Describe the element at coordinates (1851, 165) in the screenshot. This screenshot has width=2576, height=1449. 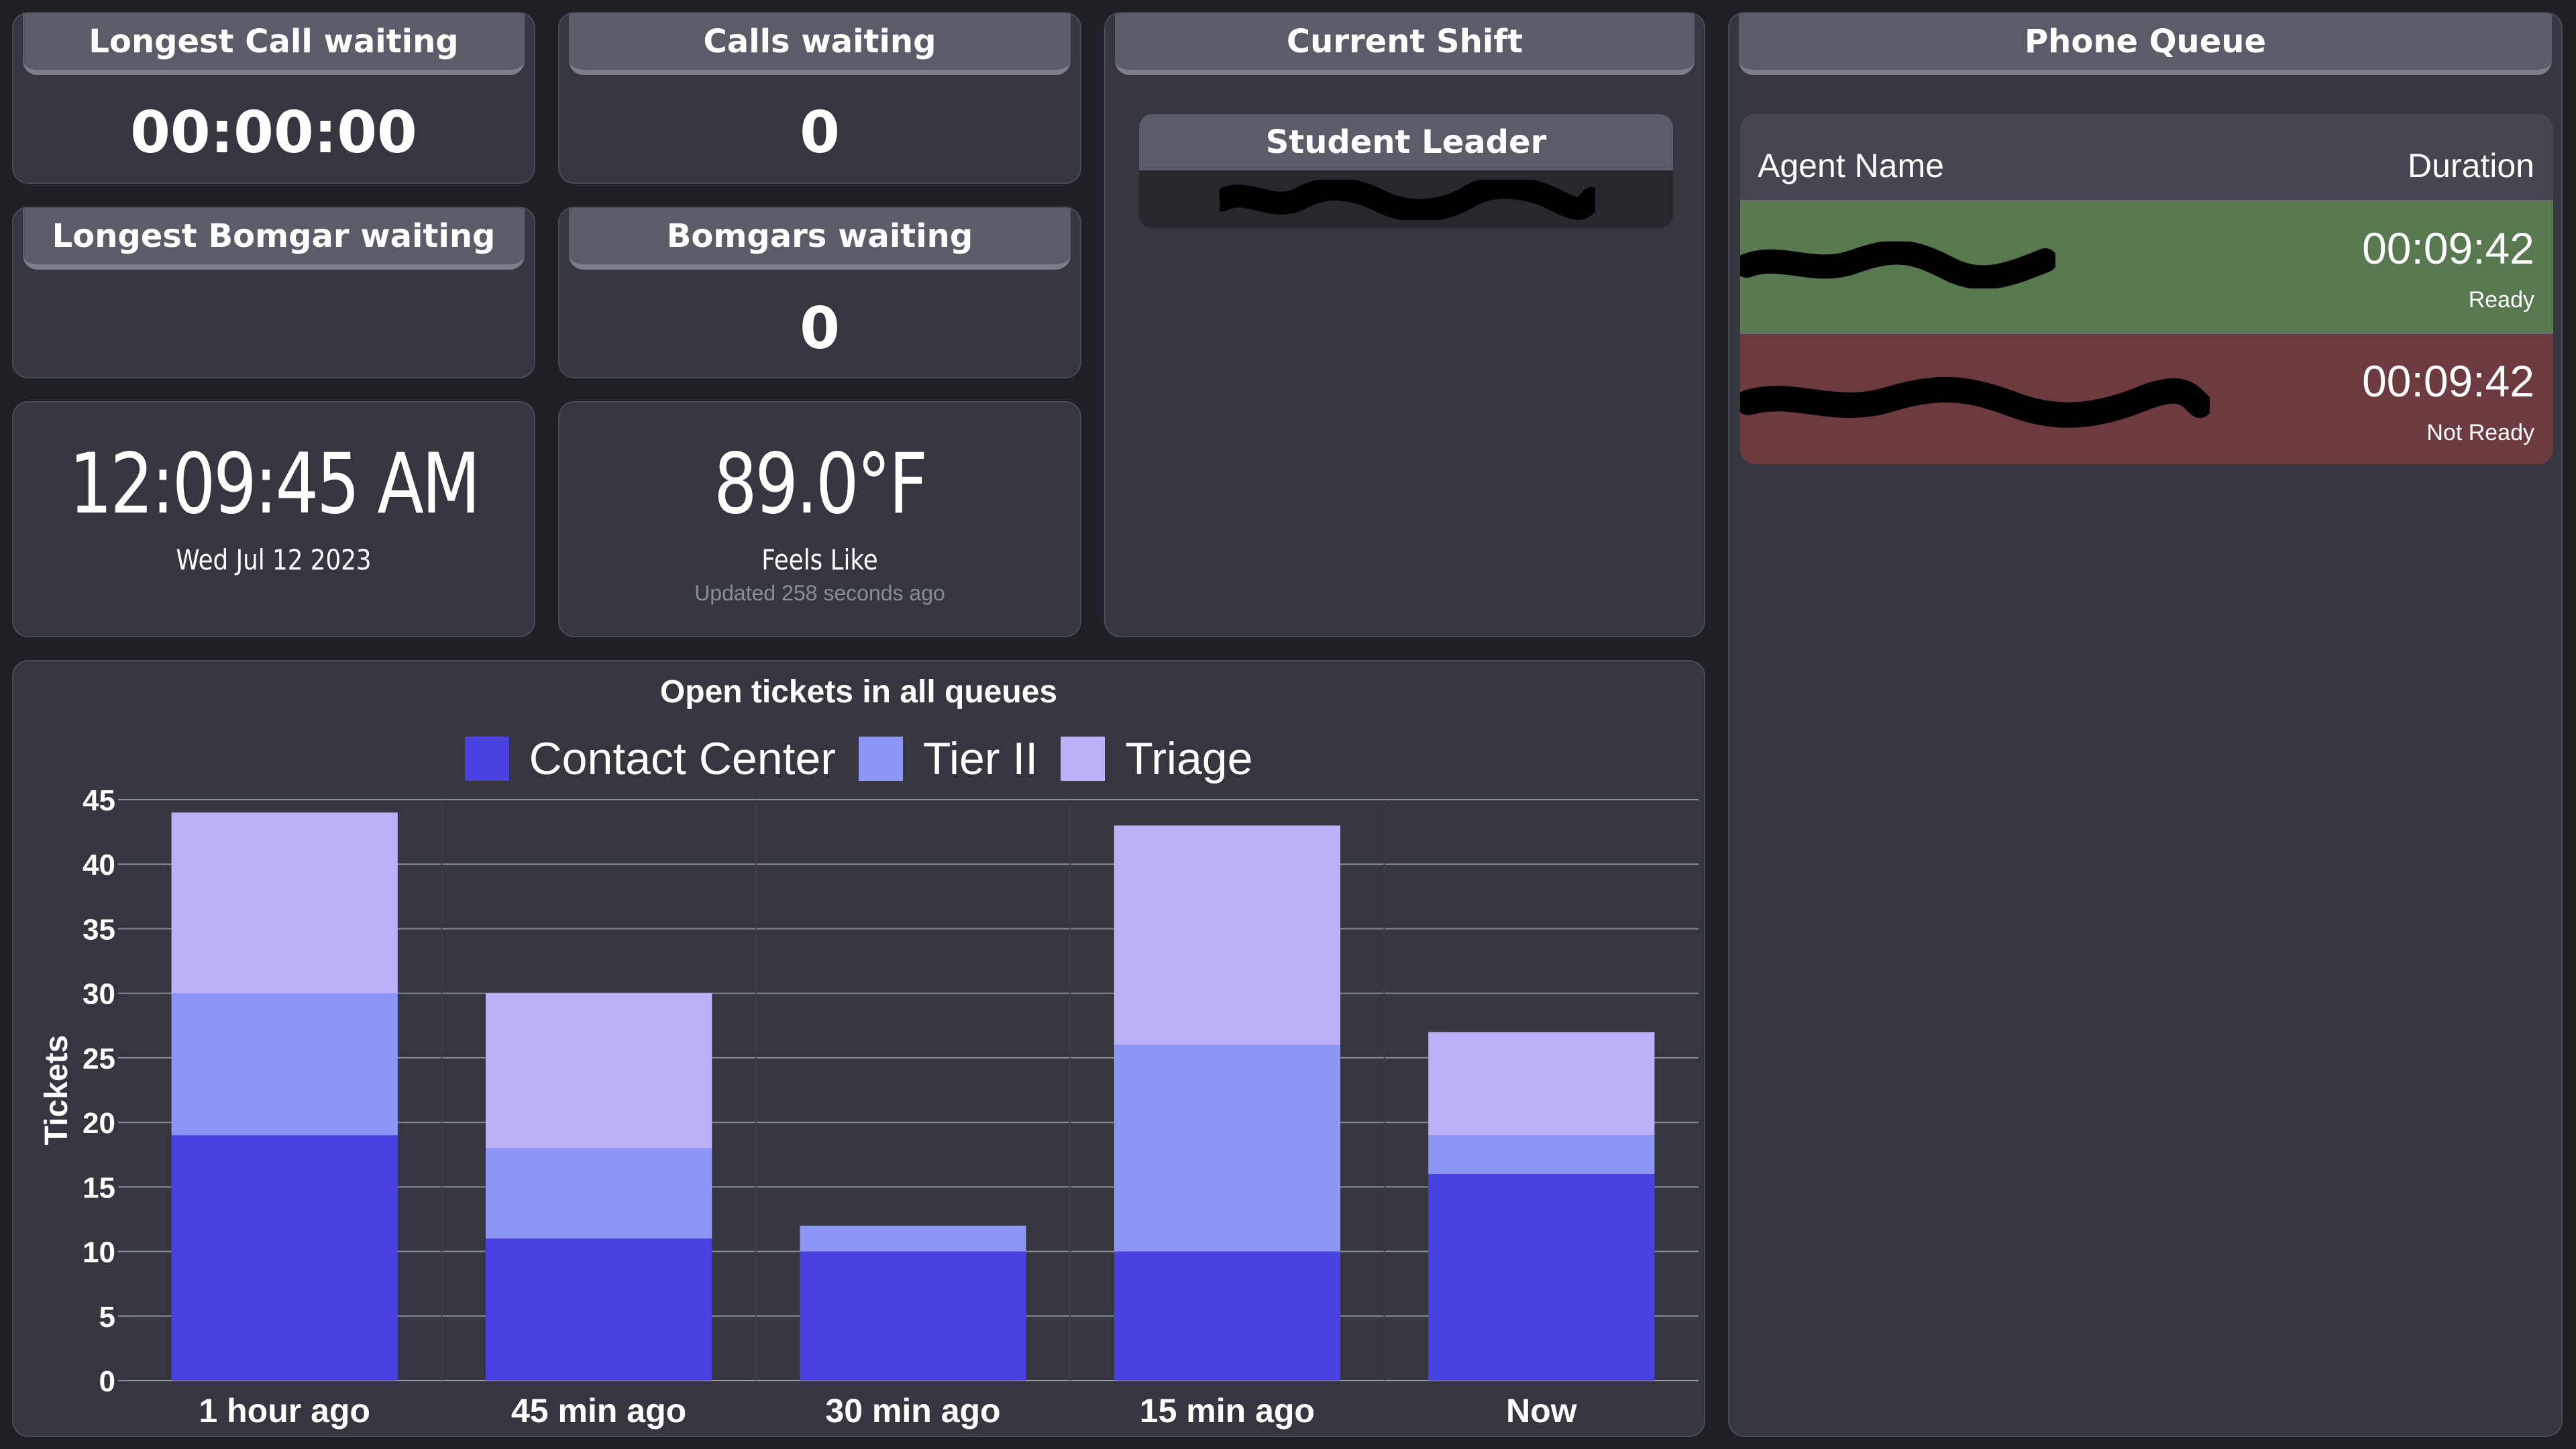
I see `column-agent-name: Agent Name` at that location.